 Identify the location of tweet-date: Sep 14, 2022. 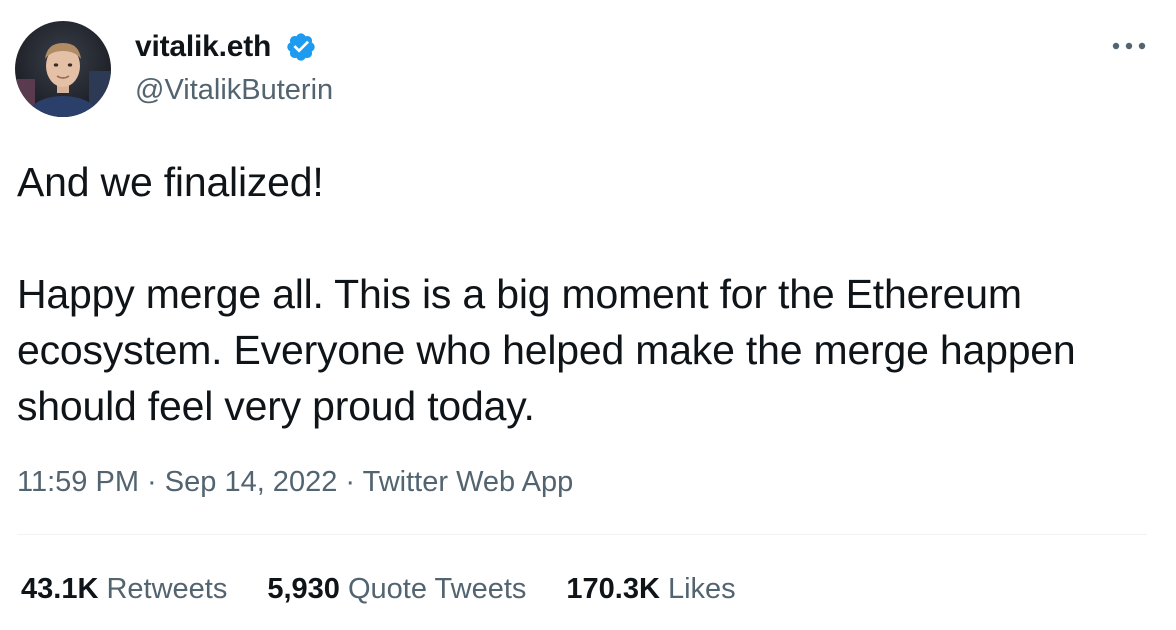
(251, 482).